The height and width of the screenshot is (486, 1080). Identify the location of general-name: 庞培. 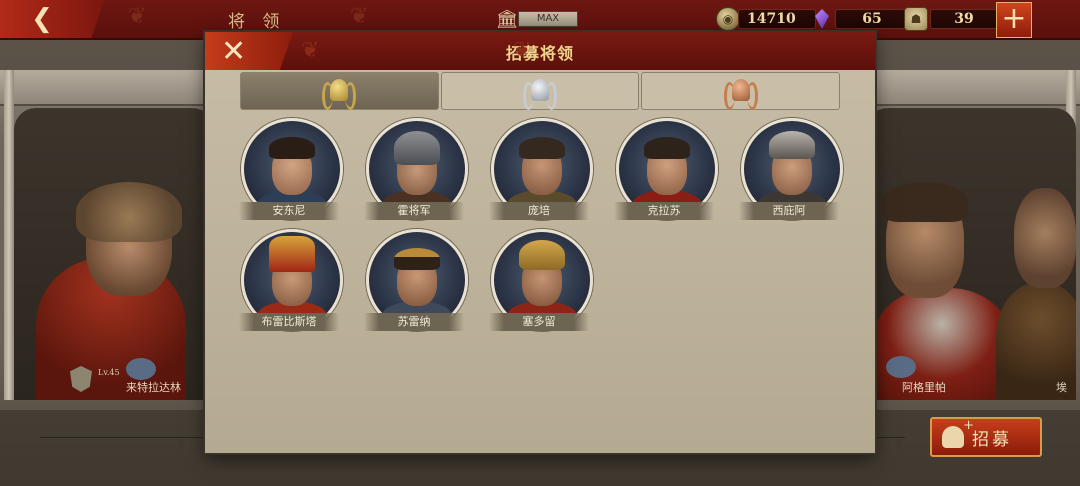
(539, 211).